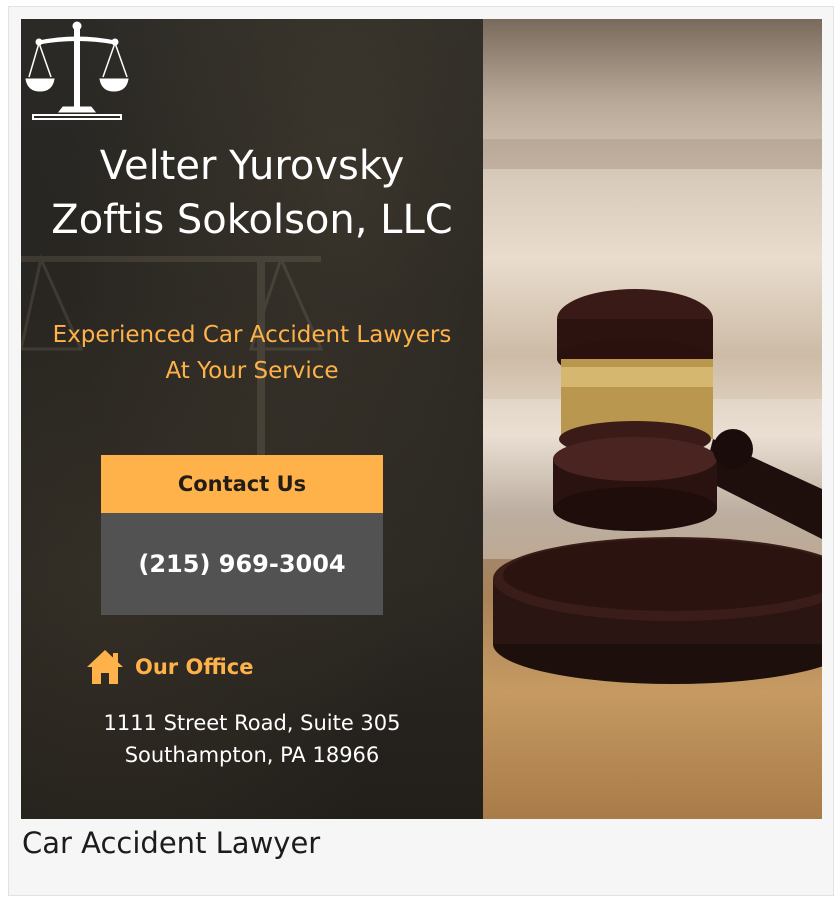 Image resolution: width=836 pixels, height=898 pixels. I want to click on home-icon, so click(105, 667).